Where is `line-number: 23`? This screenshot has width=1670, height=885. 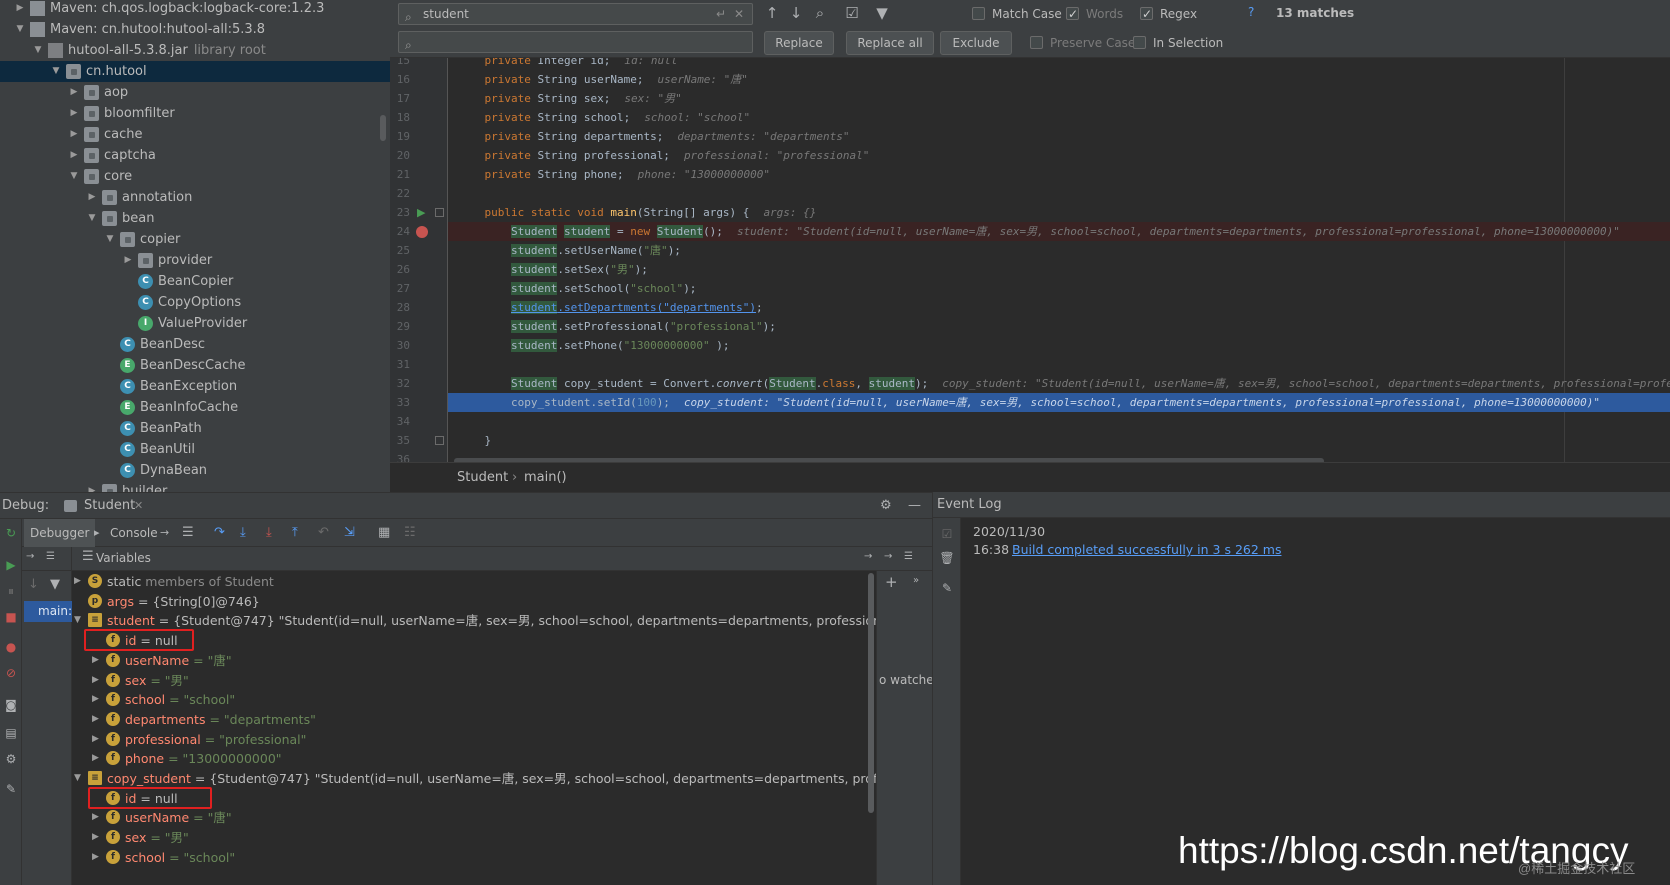
line-number: 23 is located at coordinates (400, 212).